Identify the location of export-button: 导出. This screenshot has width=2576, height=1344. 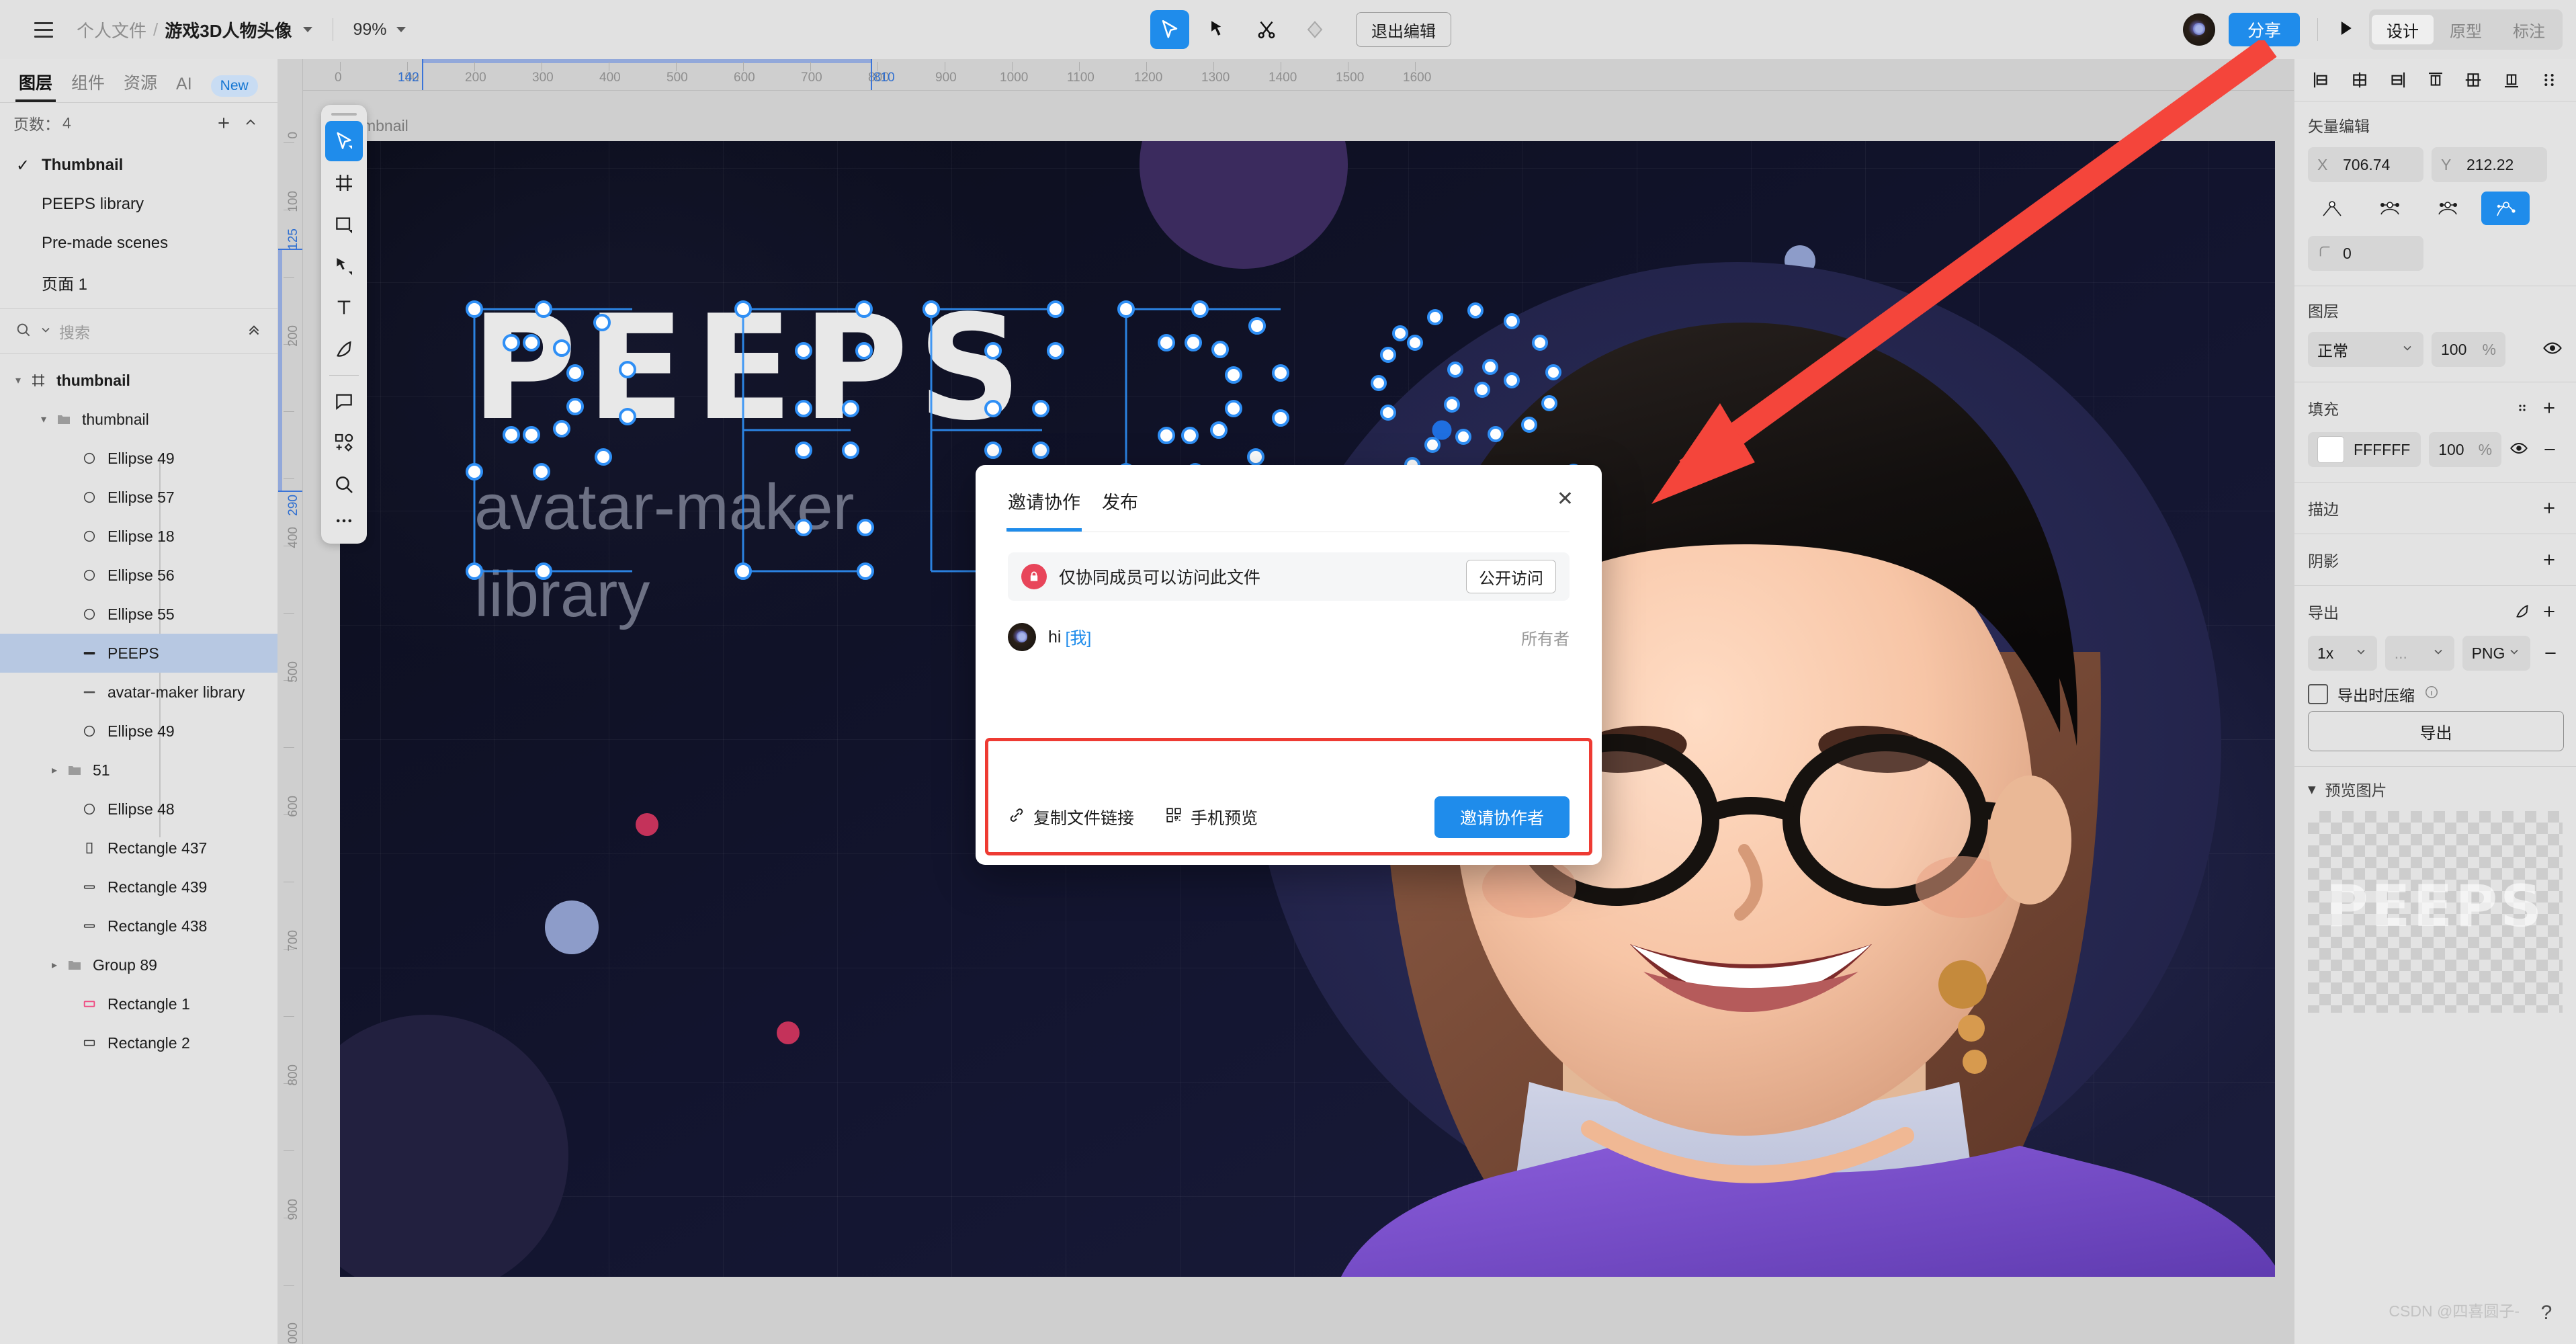
(2436, 731).